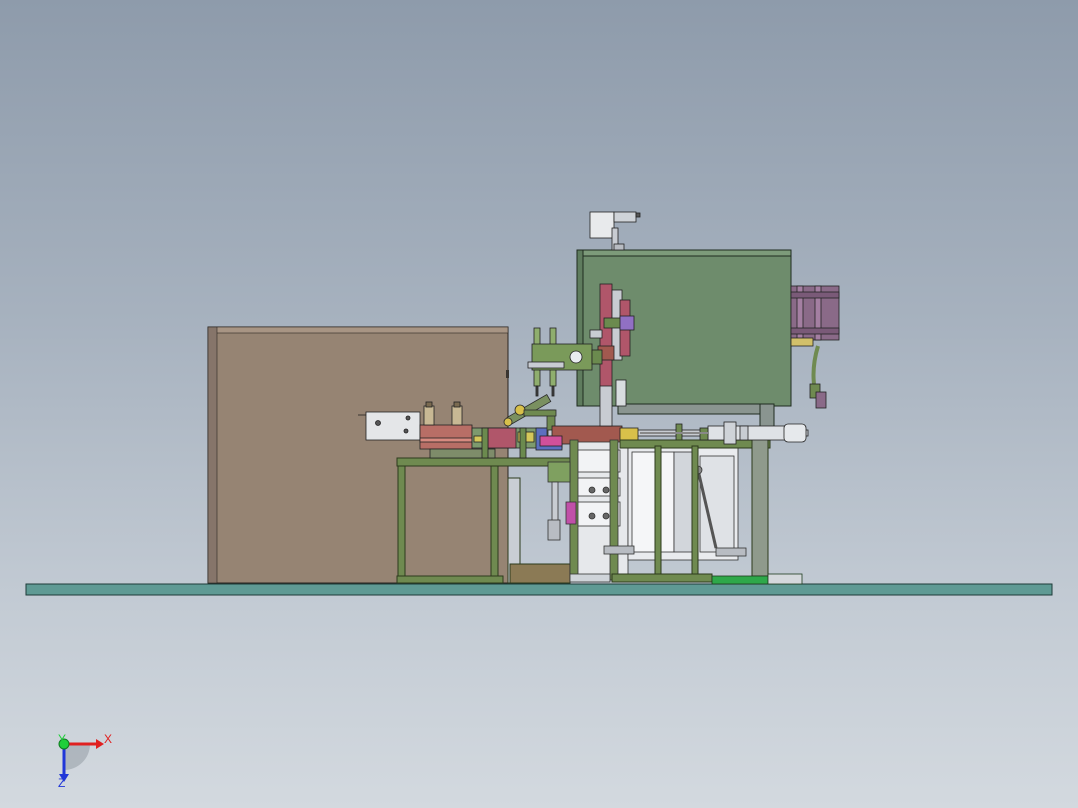 The image size is (1078, 808). Describe the element at coordinates (77, 757) in the screenshot. I see `triad-background-arc` at that location.